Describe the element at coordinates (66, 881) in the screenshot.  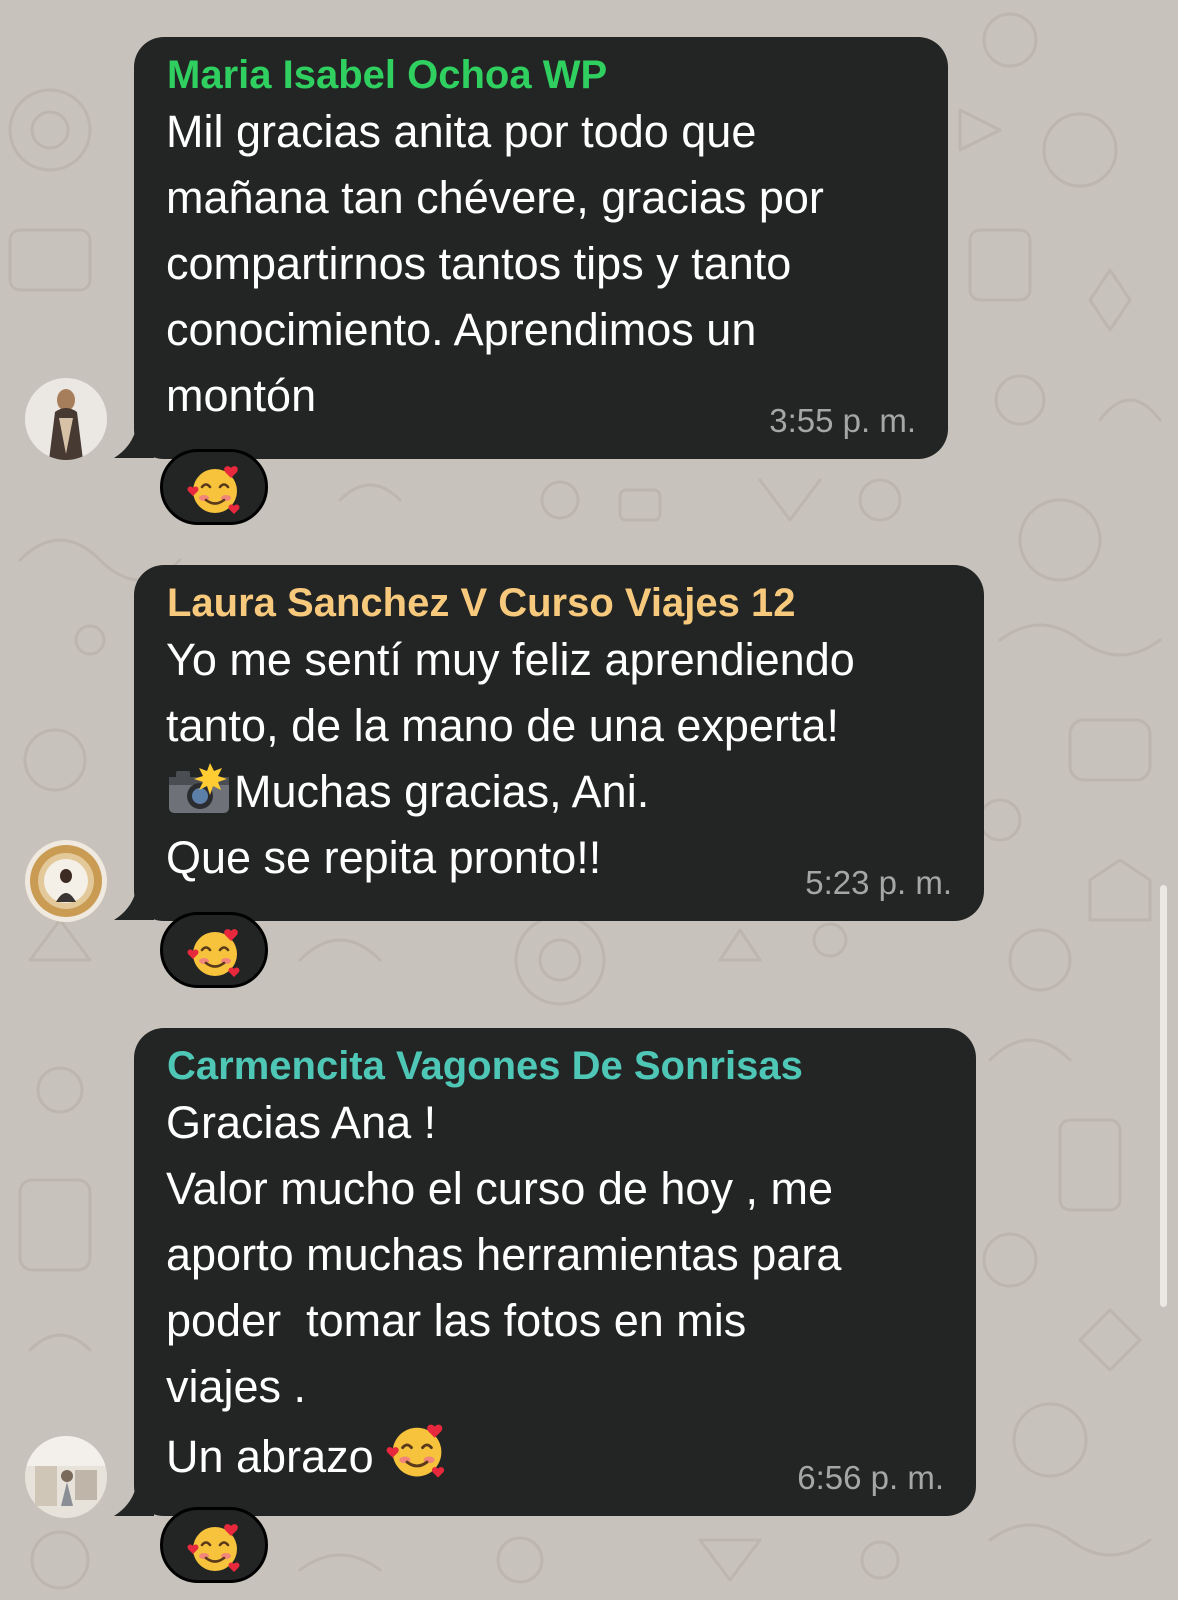
I see `mirror-selfie-avatar` at that location.